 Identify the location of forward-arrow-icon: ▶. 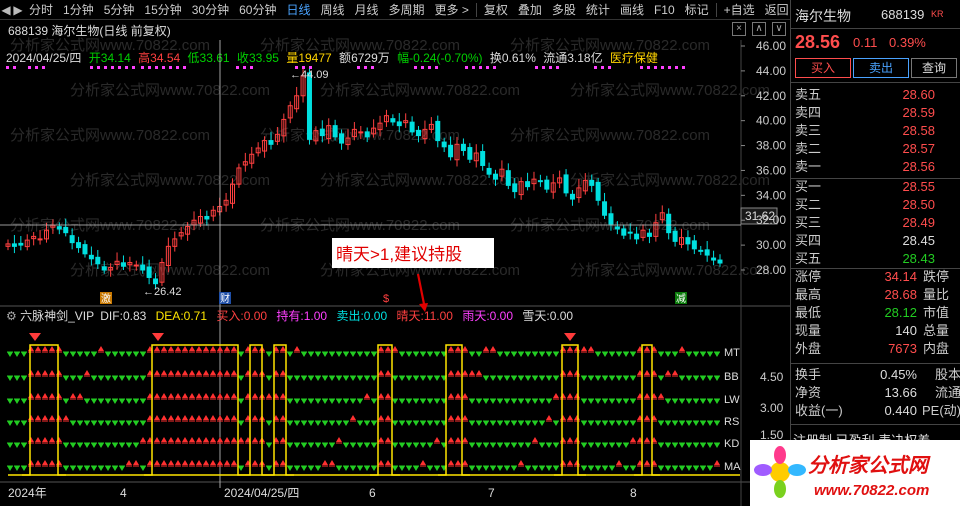
(18, 10).